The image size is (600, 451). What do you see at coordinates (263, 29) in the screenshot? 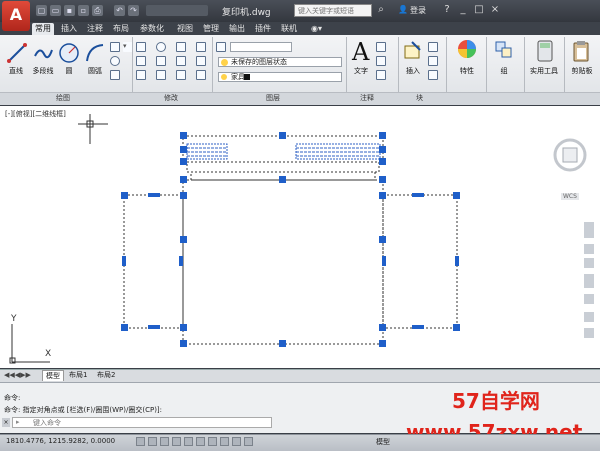
I see `tab-plugins: 插件` at bounding box center [263, 29].